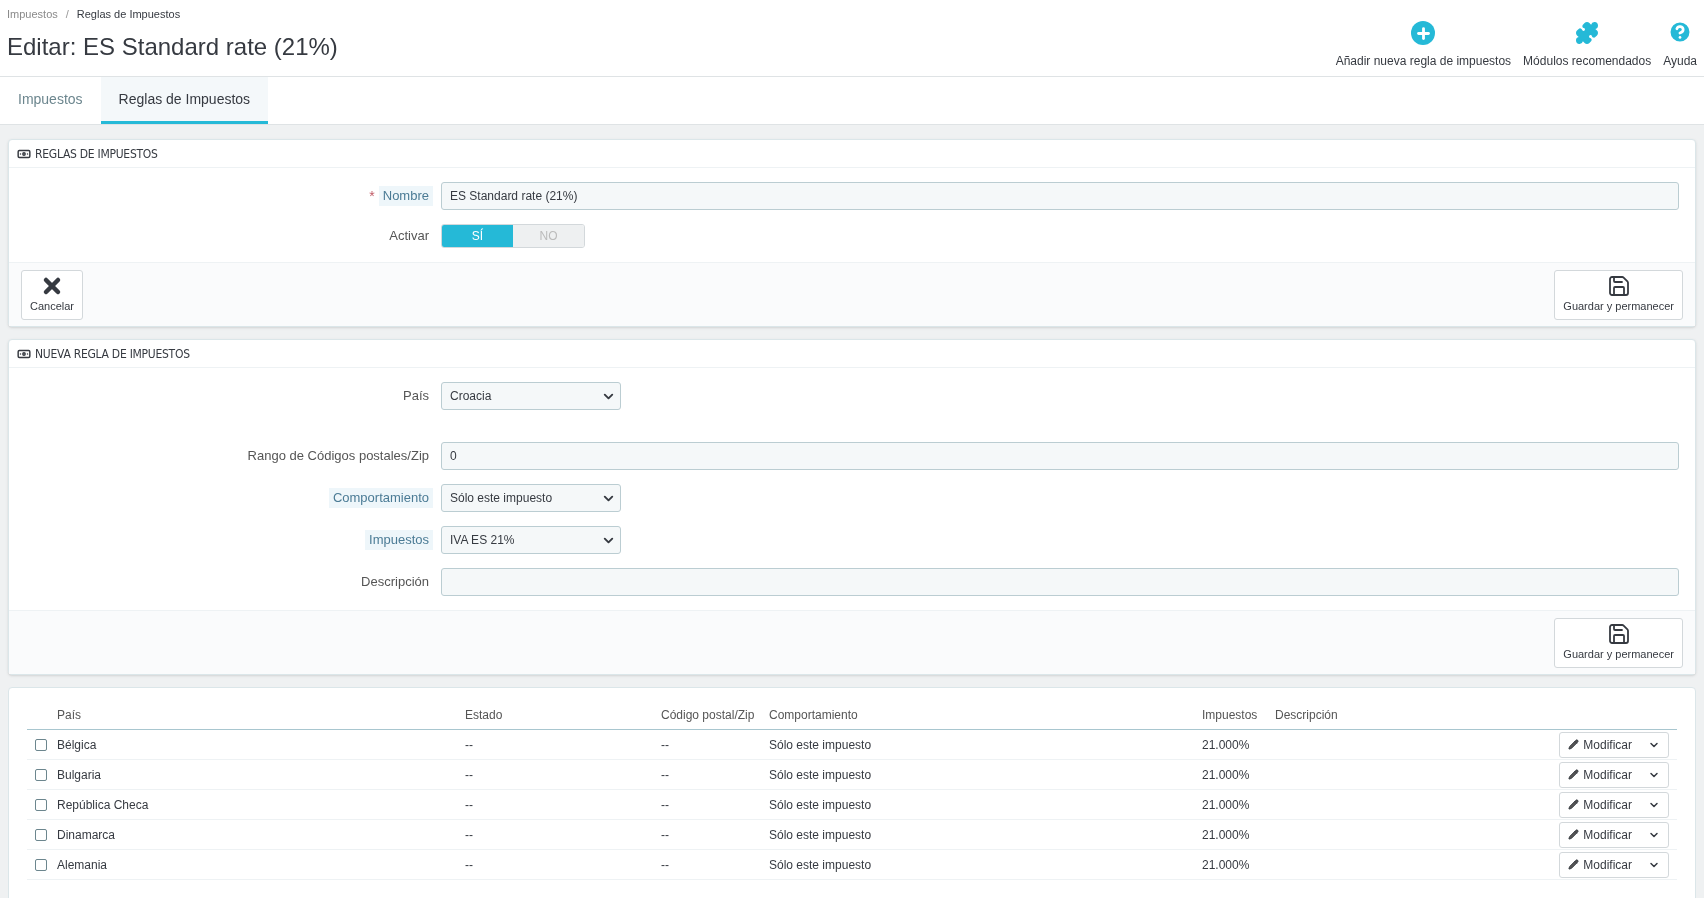 The image size is (1704, 898). Describe the element at coordinates (1423, 45) in the screenshot. I see `toolbar-button: Añadir nueva regla de impuestos` at that location.